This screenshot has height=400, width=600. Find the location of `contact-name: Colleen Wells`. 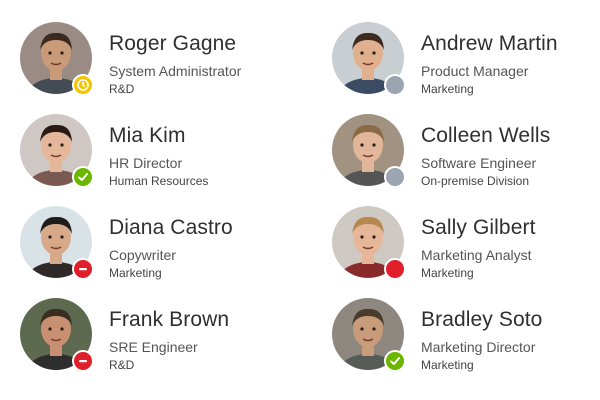

contact-name: Colleen Wells is located at coordinates (485, 136).